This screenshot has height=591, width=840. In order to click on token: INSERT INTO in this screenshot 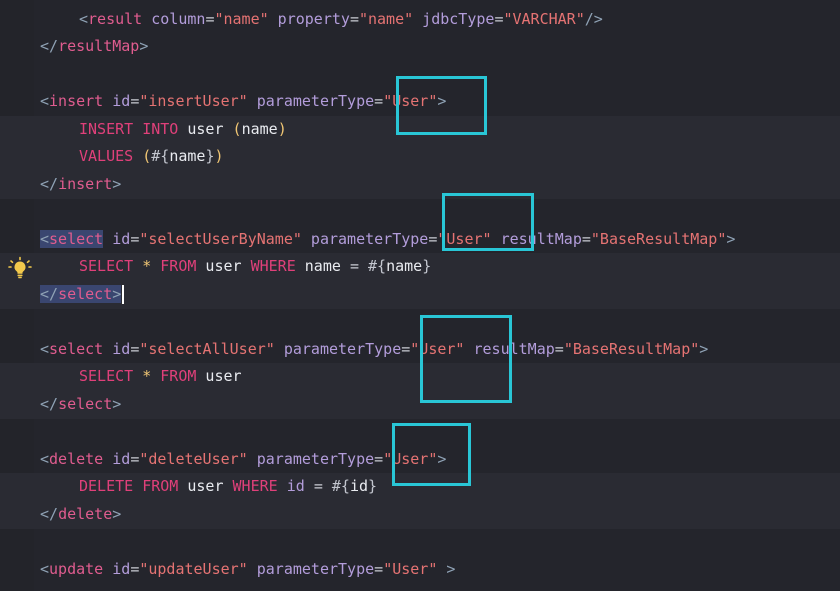, I will do `click(129, 129)`.